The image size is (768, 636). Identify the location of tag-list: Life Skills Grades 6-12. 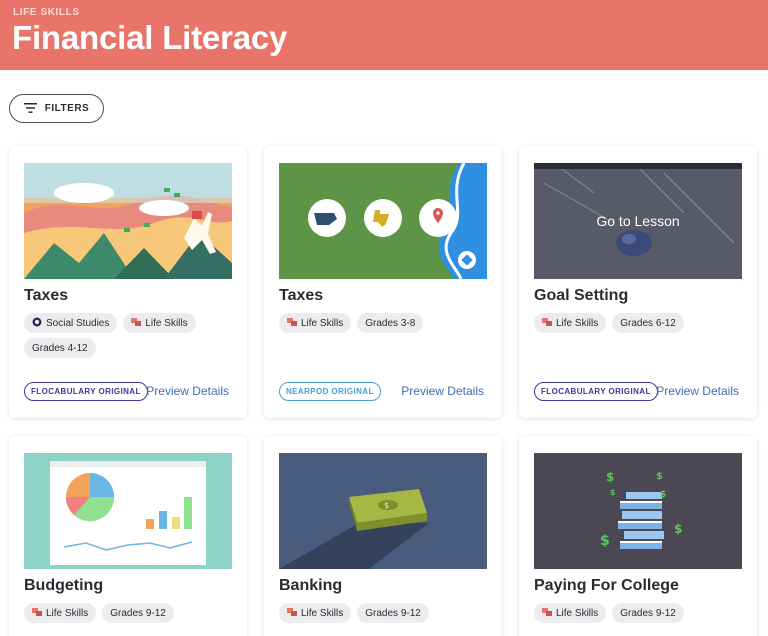
(639, 323).